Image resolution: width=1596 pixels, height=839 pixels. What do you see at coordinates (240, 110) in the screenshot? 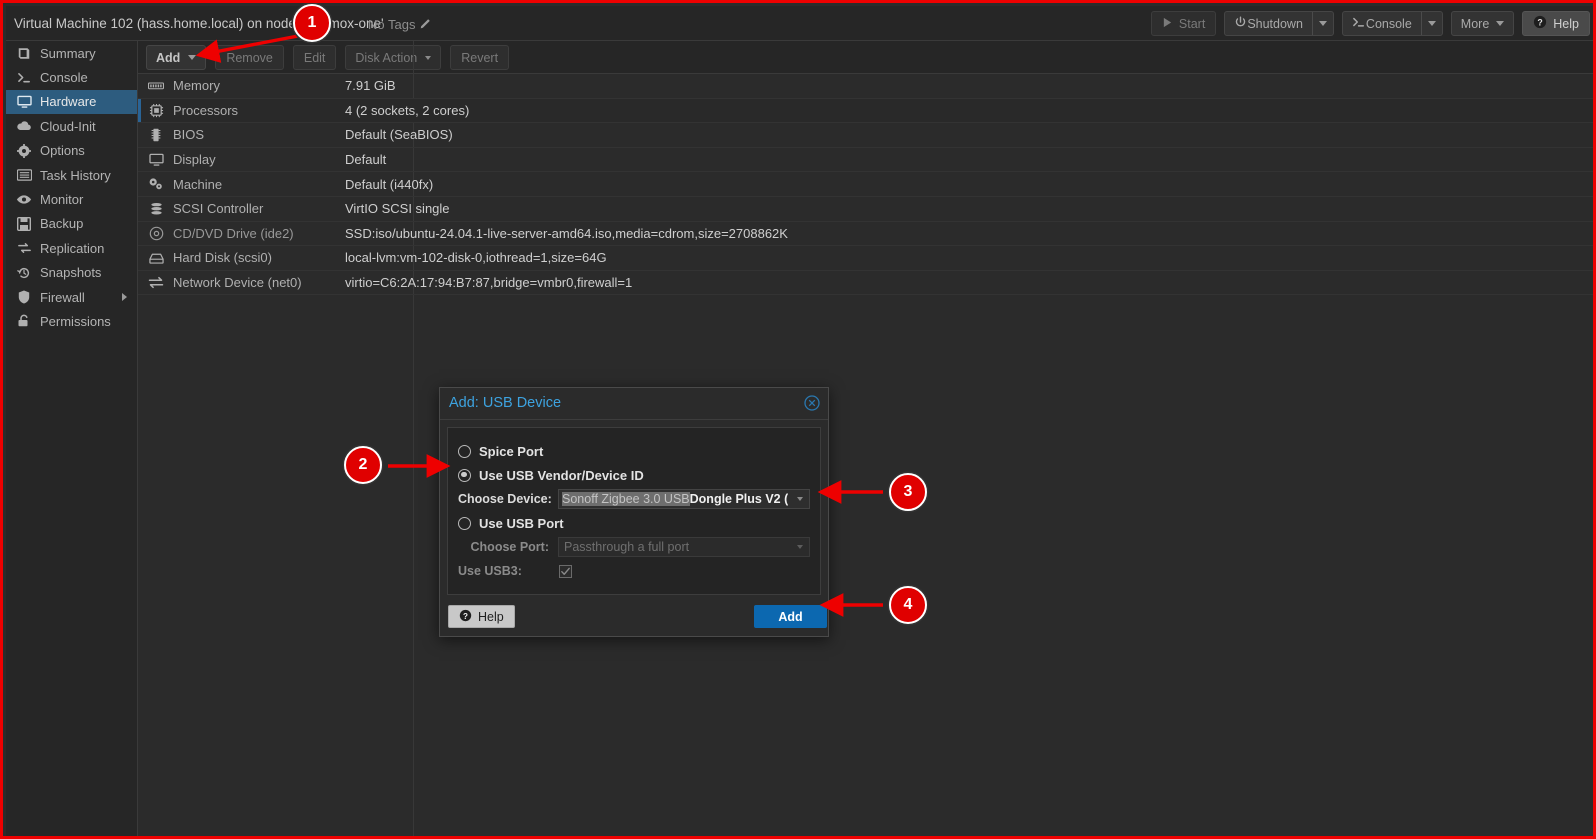
I see `row-key-cell: Processors` at bounding box center [240, 110].